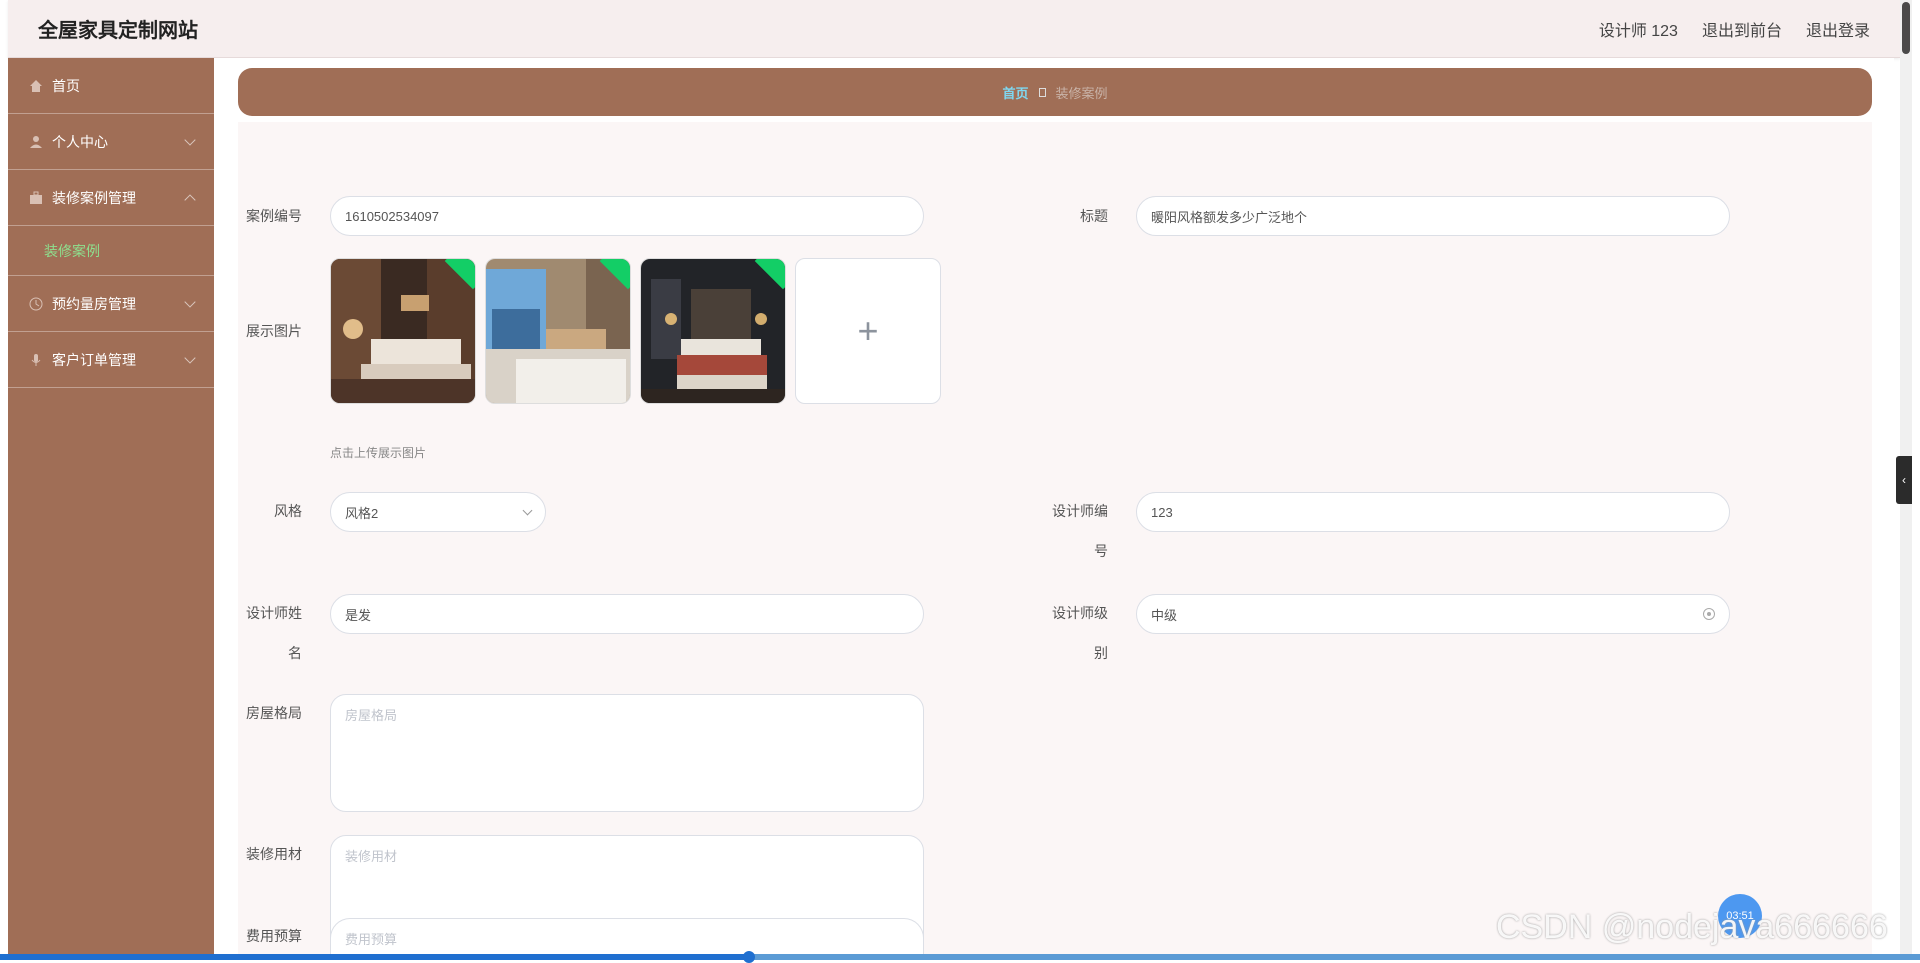 The height and width of the screenshot is (963, 1920). Describe the element at coordinates (627, 614) in the screenshot. I see `designer-name-input: 是发` at that location.